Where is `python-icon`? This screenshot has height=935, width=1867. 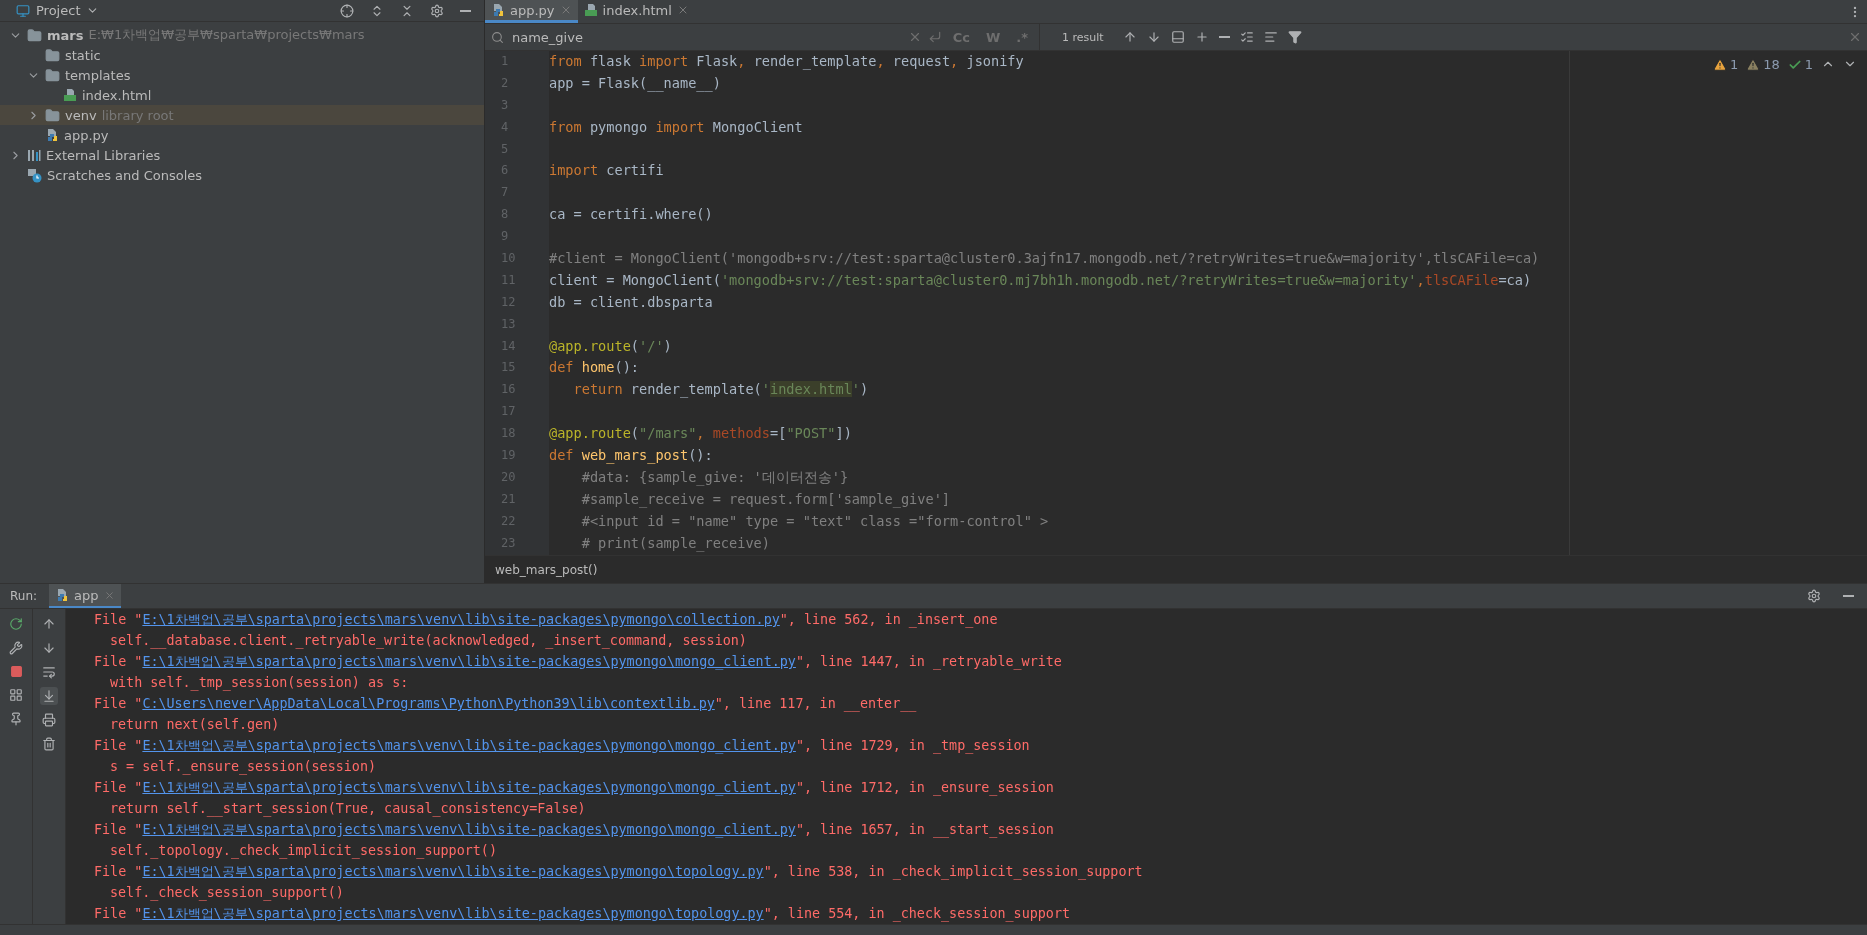 python-icon is located at coordinates (62, 595).